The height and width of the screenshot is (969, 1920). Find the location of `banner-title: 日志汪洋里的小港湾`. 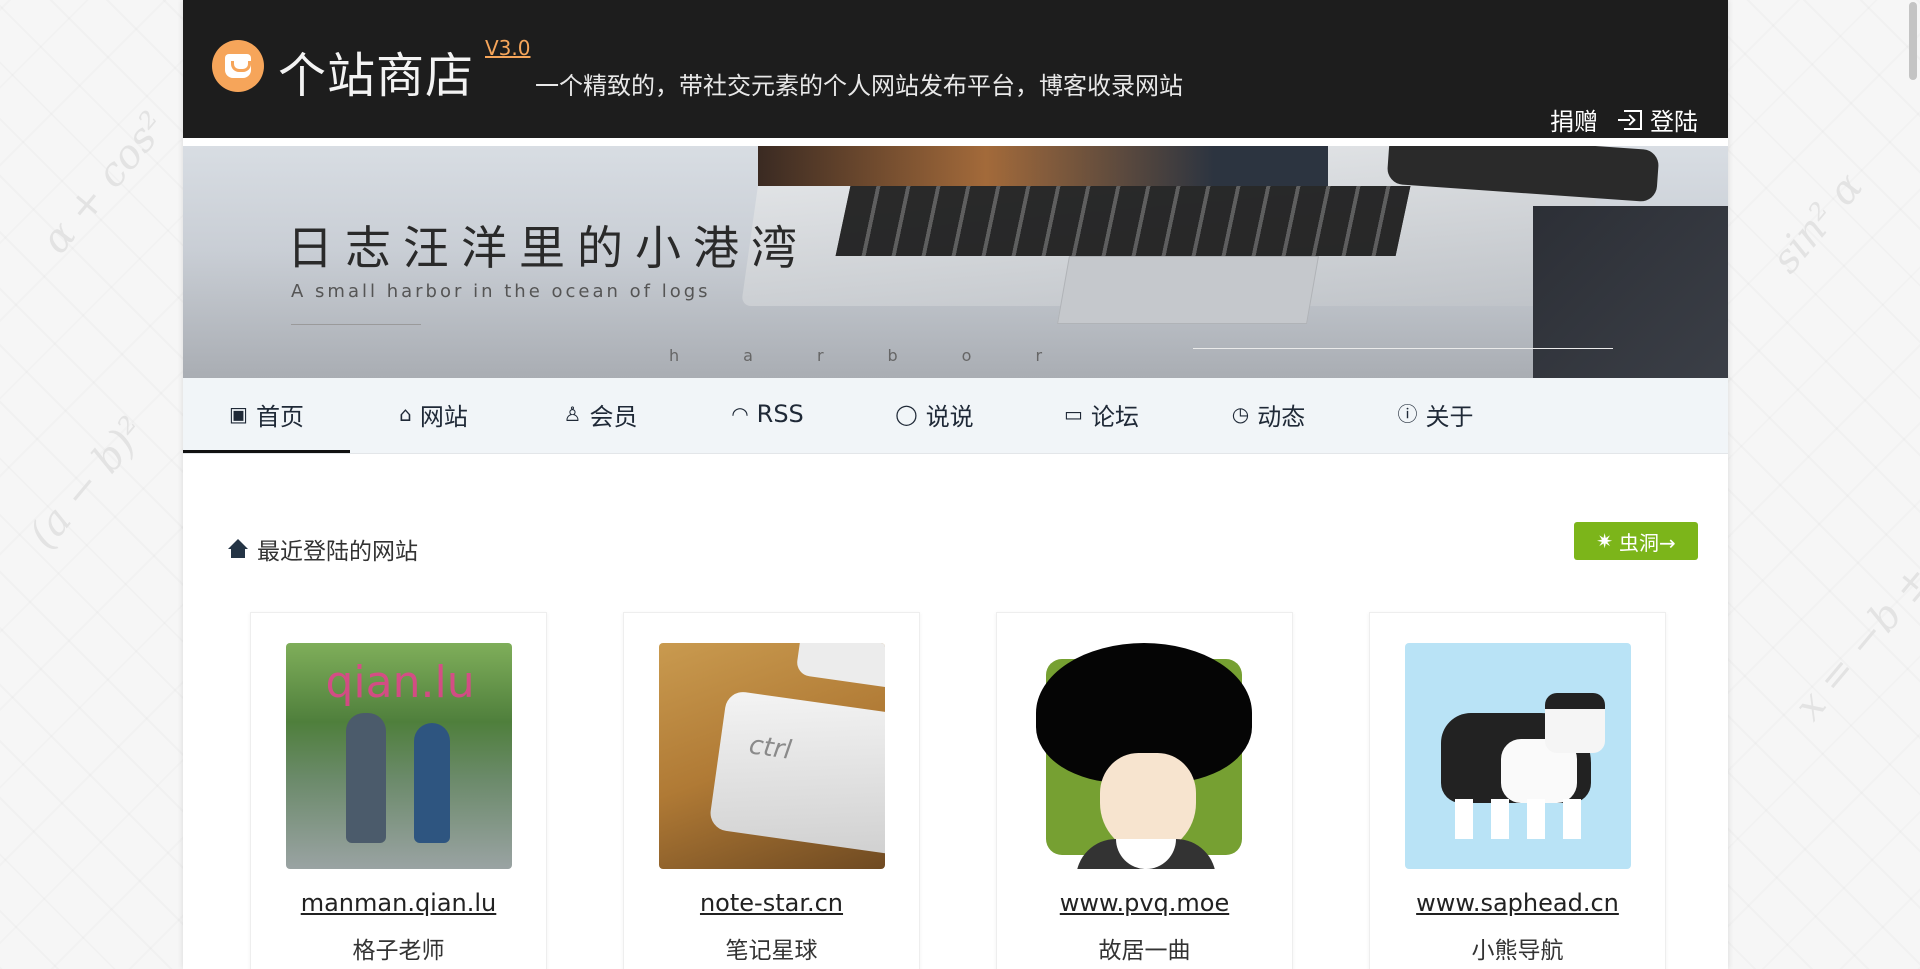

banner-title: 日志汪洋里的小港湾 is located at coordinates (548, 248).